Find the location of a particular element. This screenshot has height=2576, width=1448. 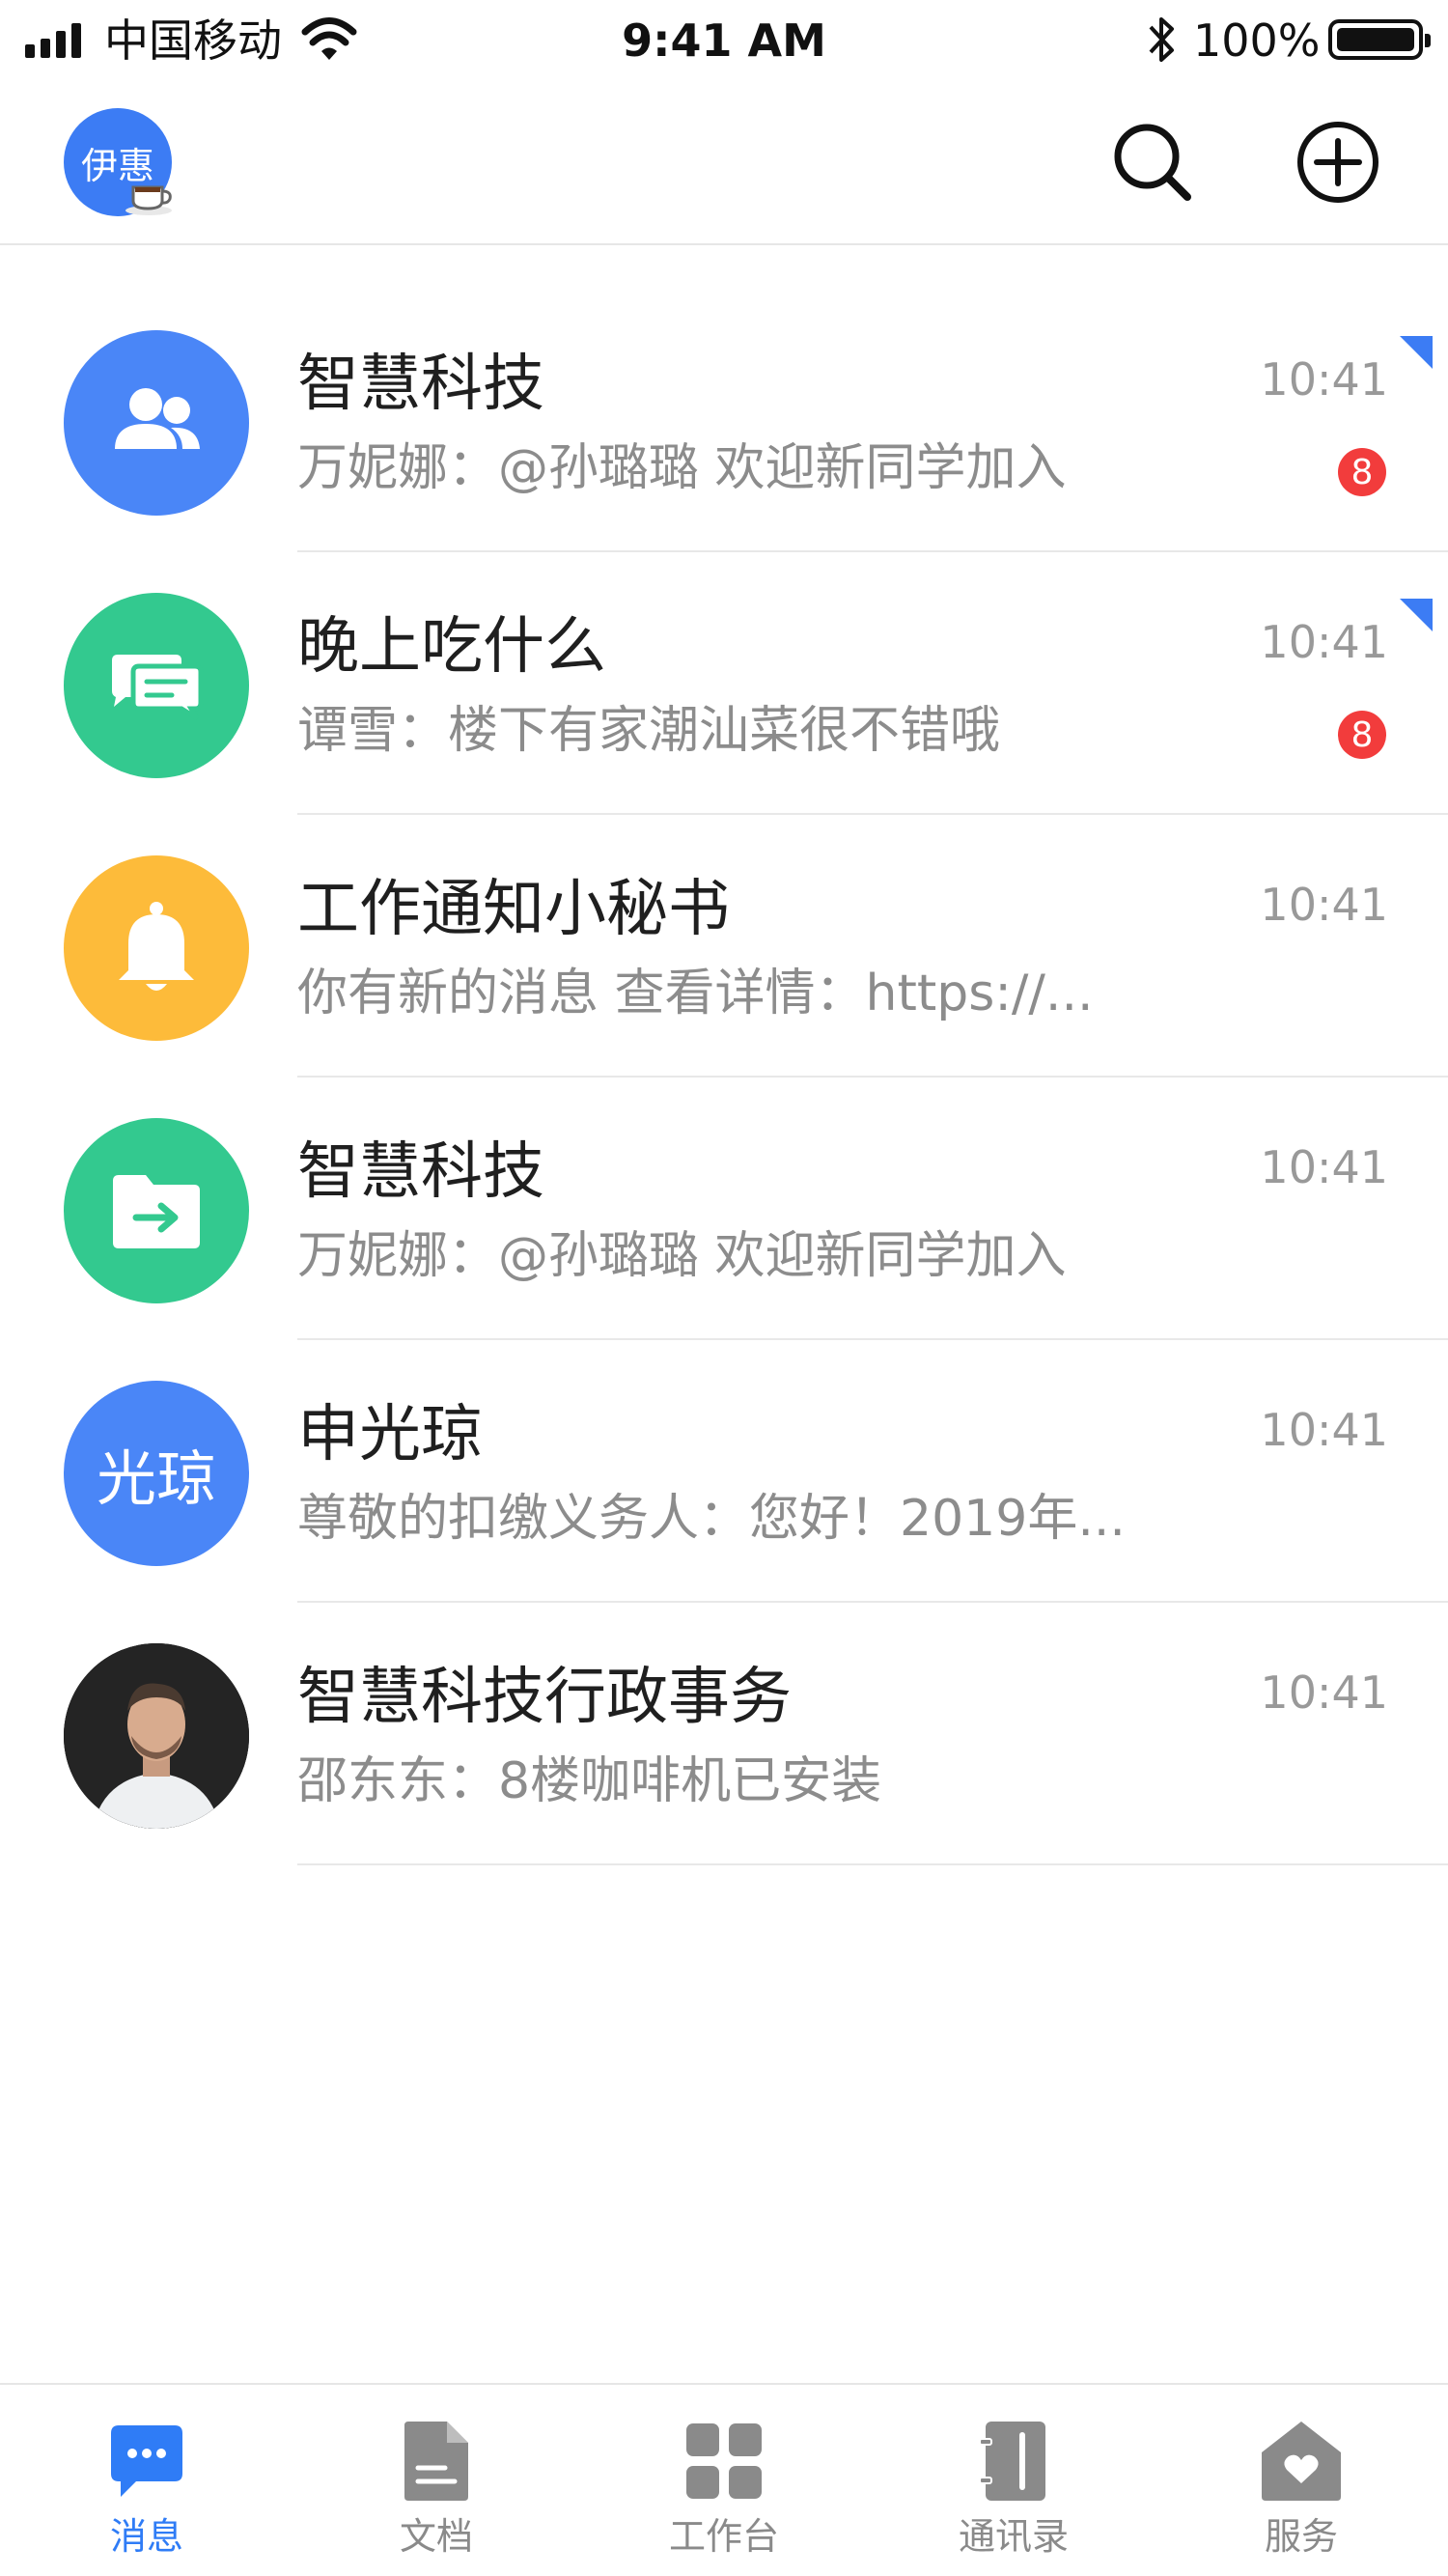

chat-bubbles-icon is located at coordinates (158, 688).